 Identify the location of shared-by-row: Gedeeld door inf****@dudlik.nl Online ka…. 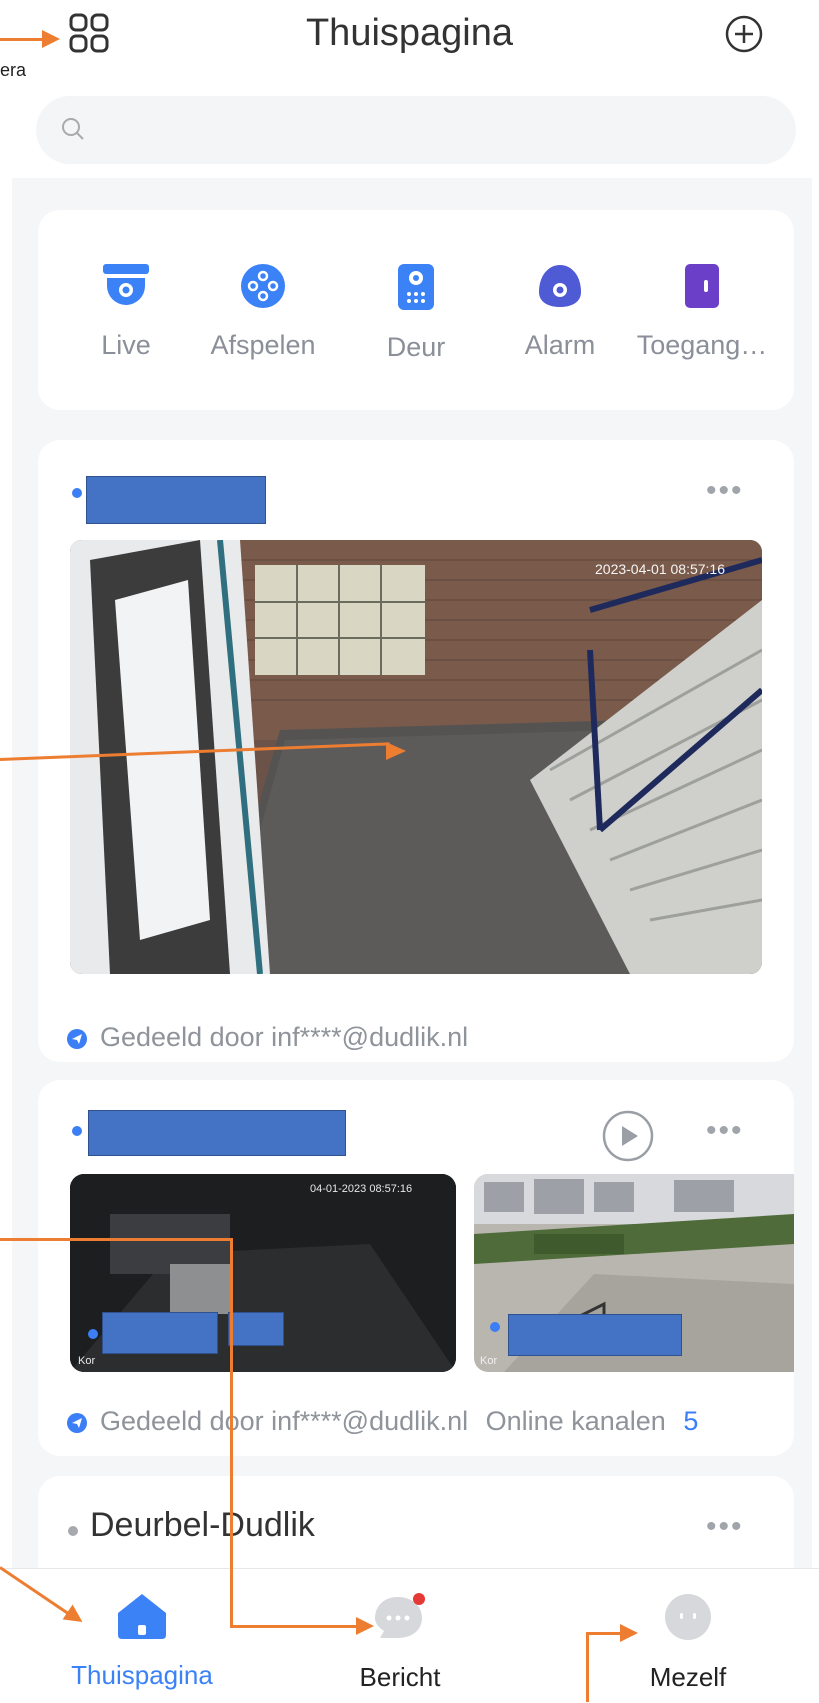
(382, 1421).